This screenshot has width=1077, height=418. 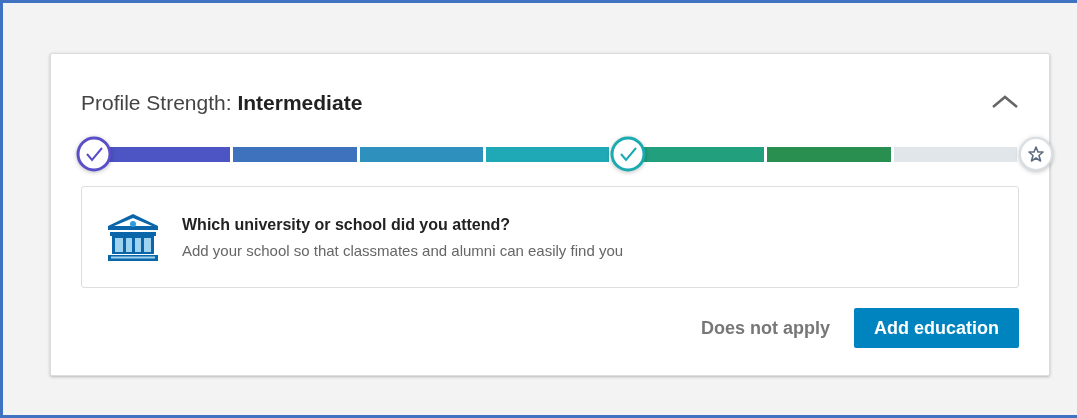 What do you see at coordinates (347, 224) in the screenshot?
I see `question-text: Which university or school did you attend?` at bounding box center [347, 224].